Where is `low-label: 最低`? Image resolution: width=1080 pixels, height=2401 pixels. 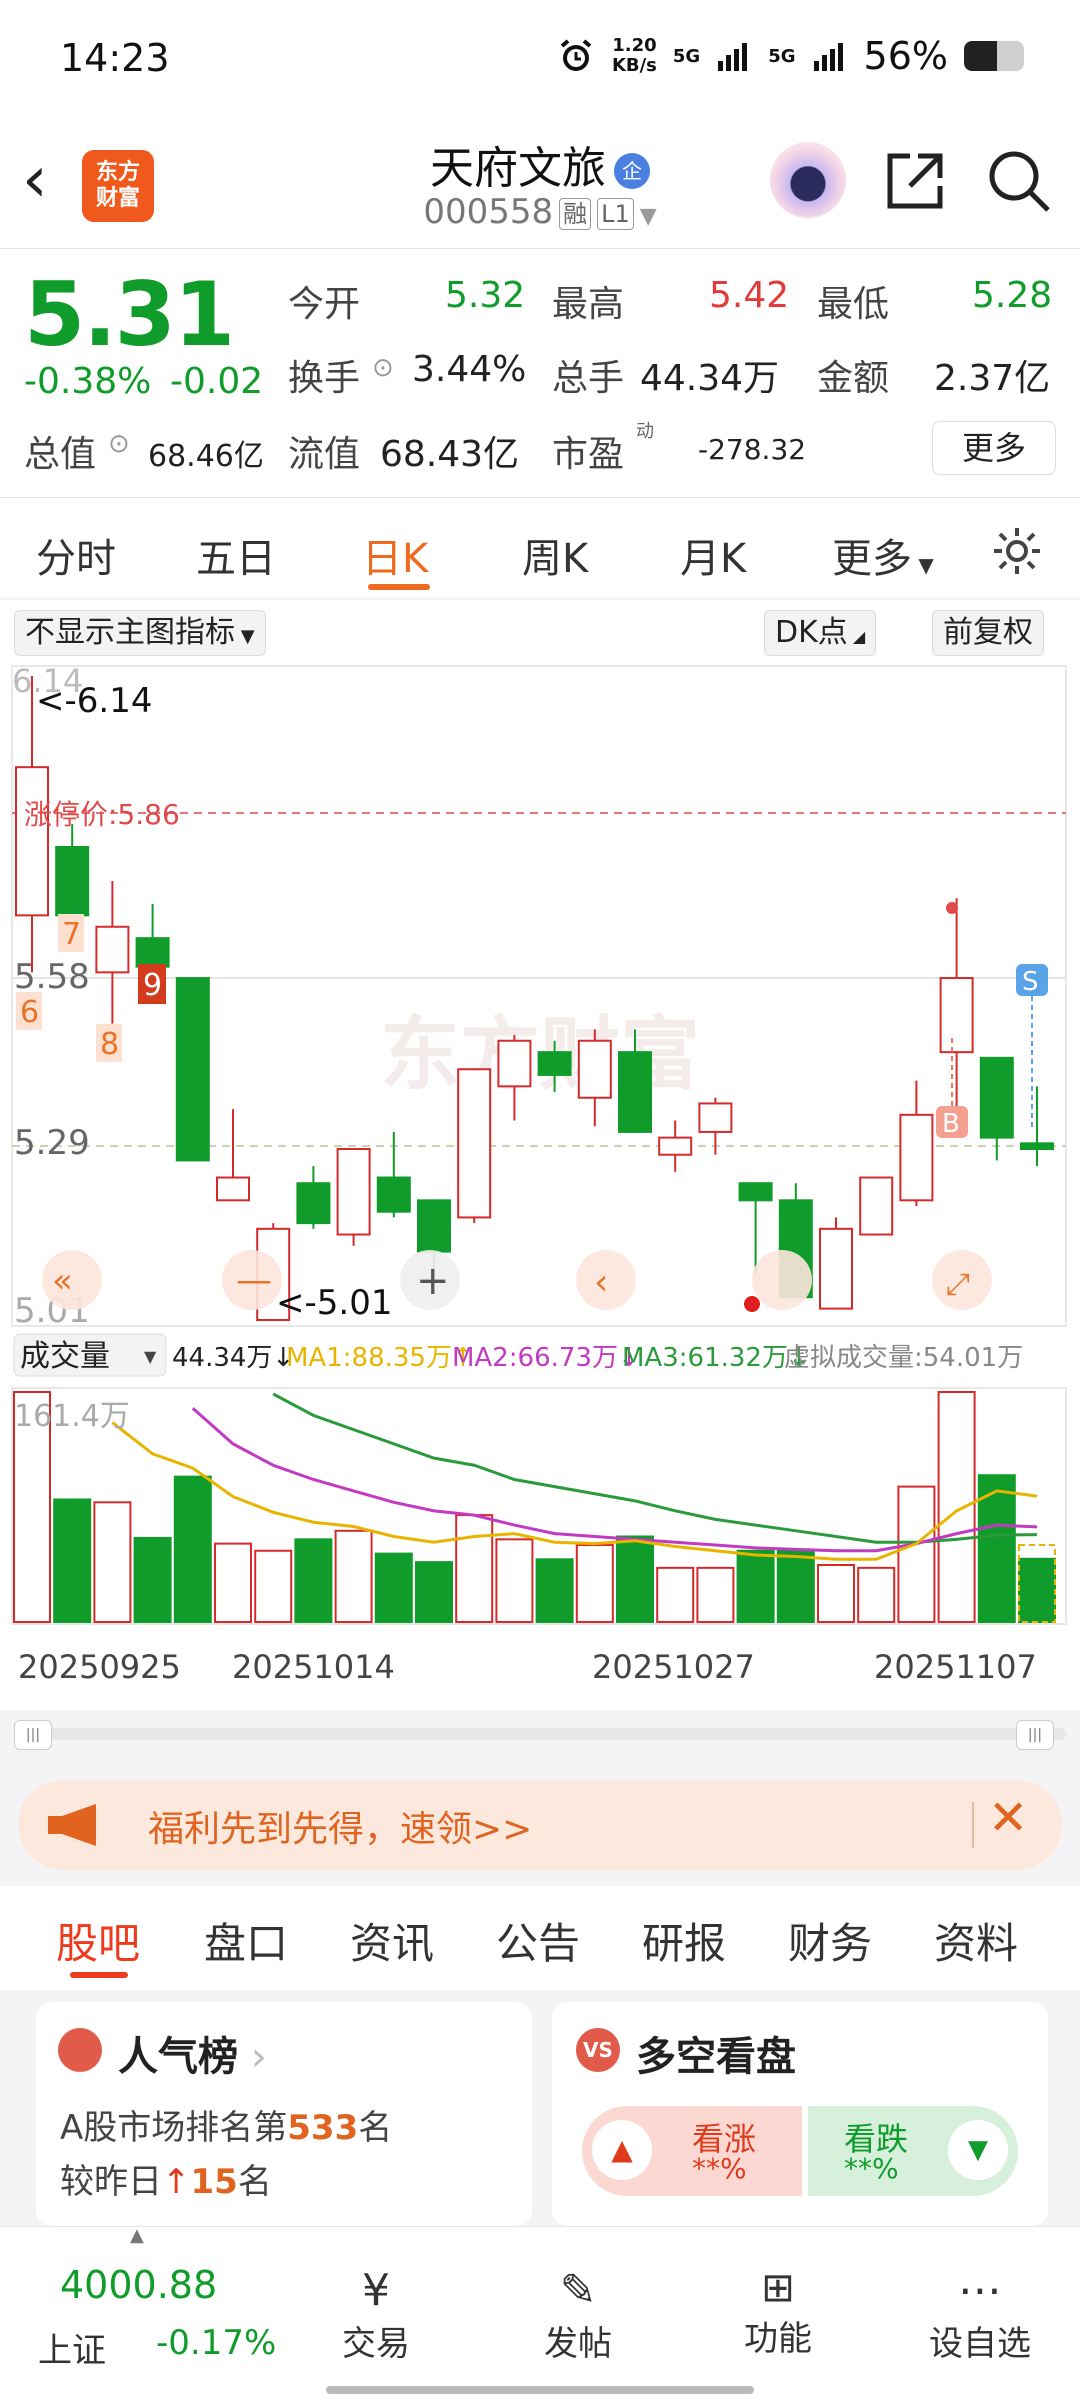
low-label: 最低 is located at coordinates (853, 304).